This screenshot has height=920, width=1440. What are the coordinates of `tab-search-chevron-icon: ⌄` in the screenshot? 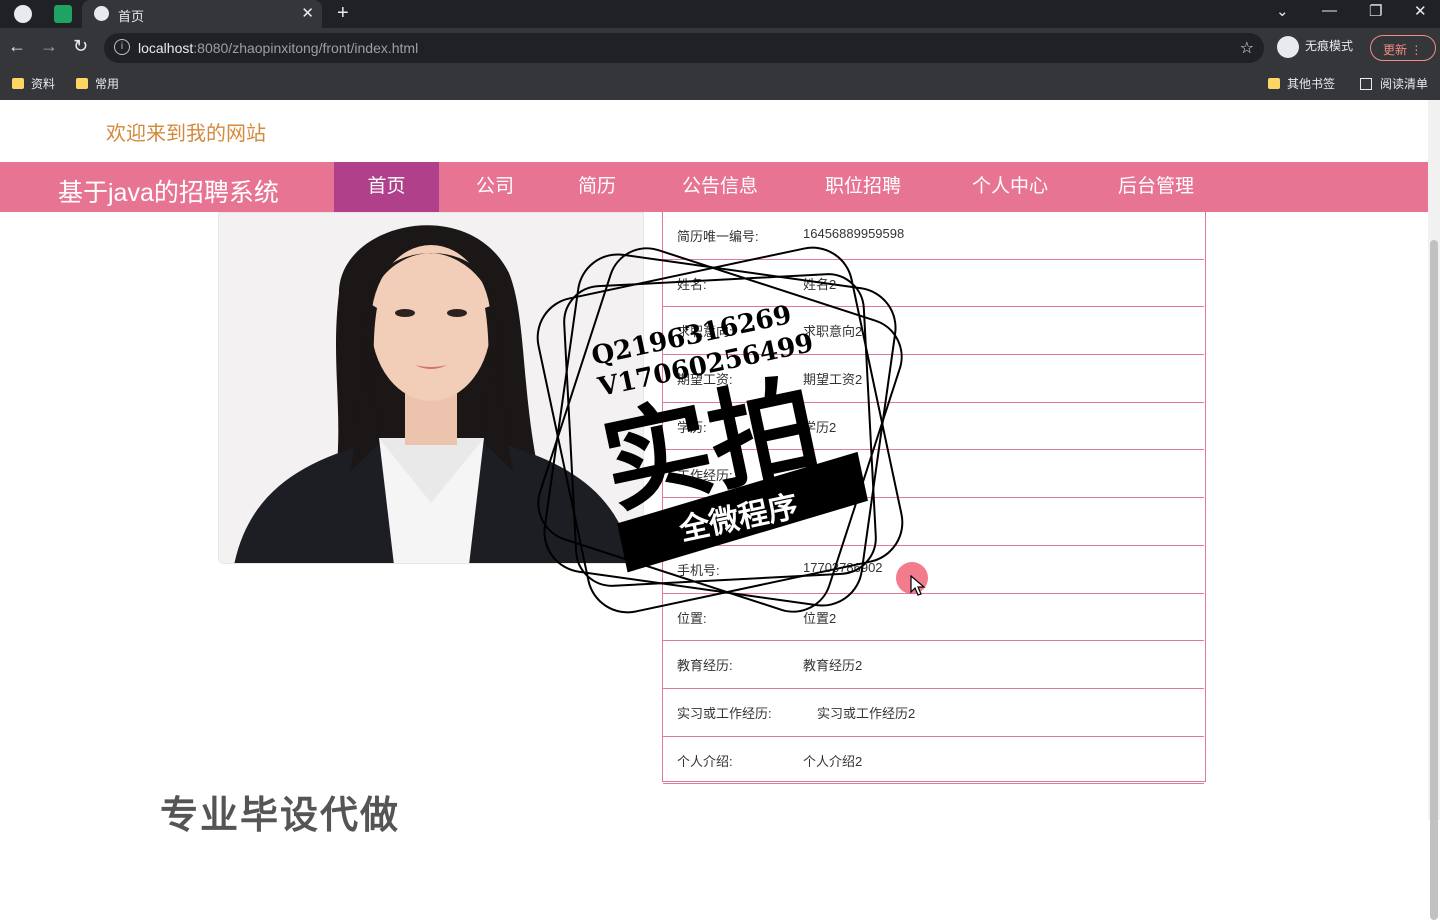 It's located at (1282, 11).